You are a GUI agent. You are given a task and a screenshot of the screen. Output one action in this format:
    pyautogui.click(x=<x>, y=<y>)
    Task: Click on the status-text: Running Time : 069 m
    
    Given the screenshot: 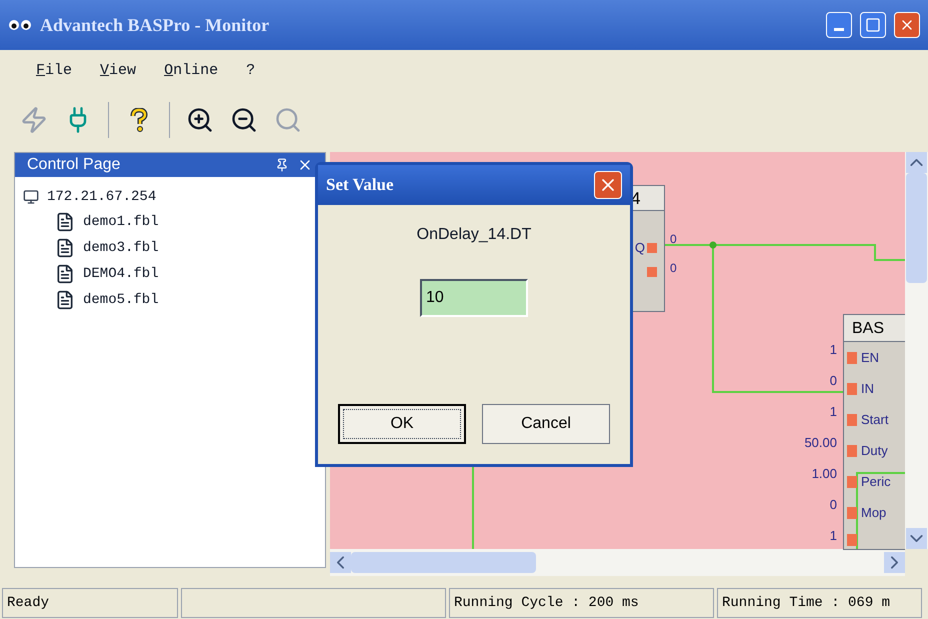 What is the action you would take?
    pyautogui.click(x=819, y=603)
    